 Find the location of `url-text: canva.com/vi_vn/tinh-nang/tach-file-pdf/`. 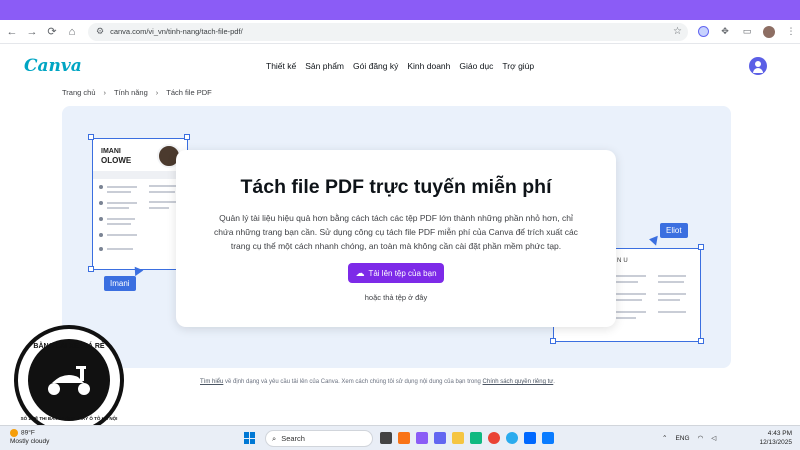

url-text: canva.com/vi_vn/tinh-nang/tach-file-pdf/ is located at coordinates (176, 31).